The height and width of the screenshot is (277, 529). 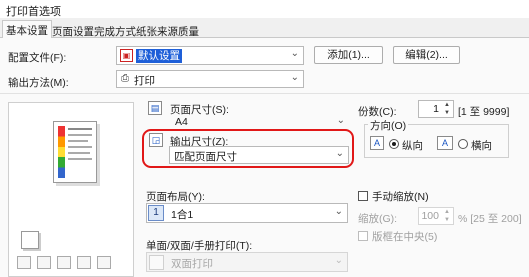 What do you see at coordinates (182, 215) in the screenshot?
I see `layout-value: 1合1` at bounding box center [182, 215].